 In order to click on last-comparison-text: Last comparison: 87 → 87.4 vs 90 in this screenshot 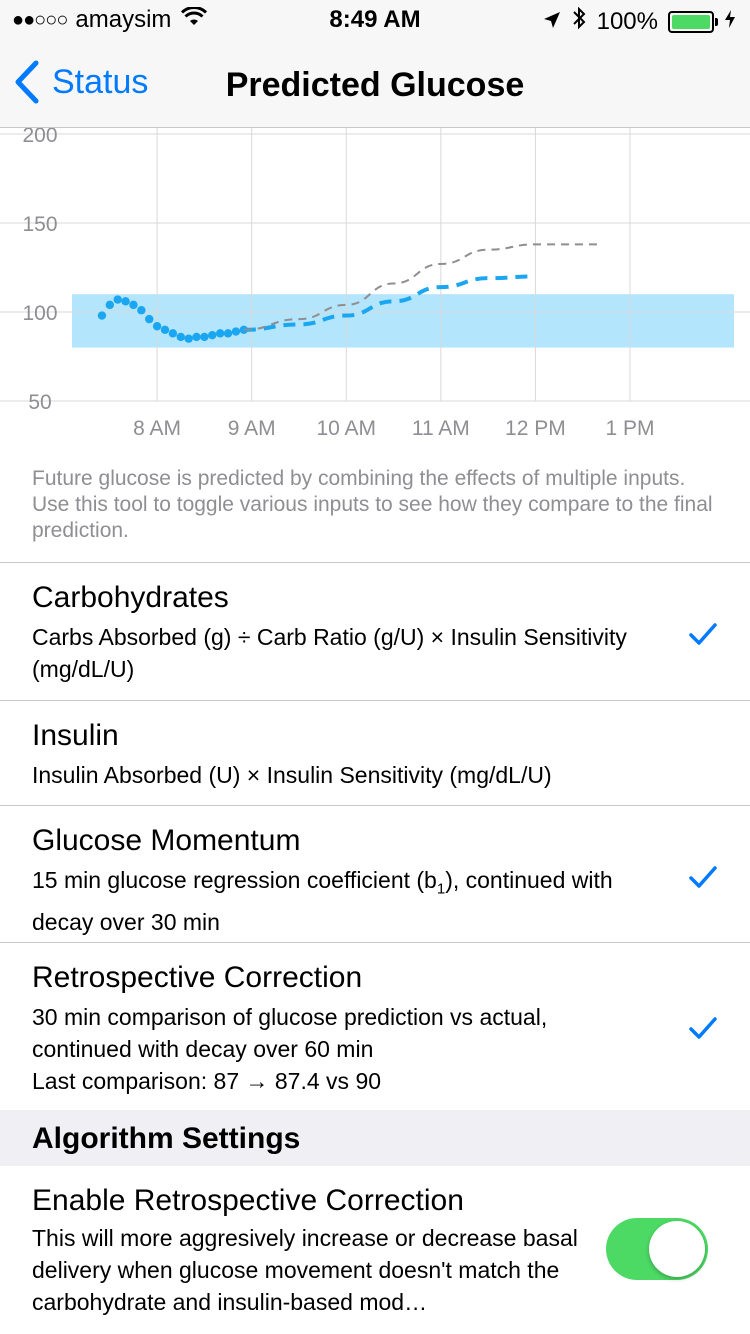, I will do `click(207, 1081)`.